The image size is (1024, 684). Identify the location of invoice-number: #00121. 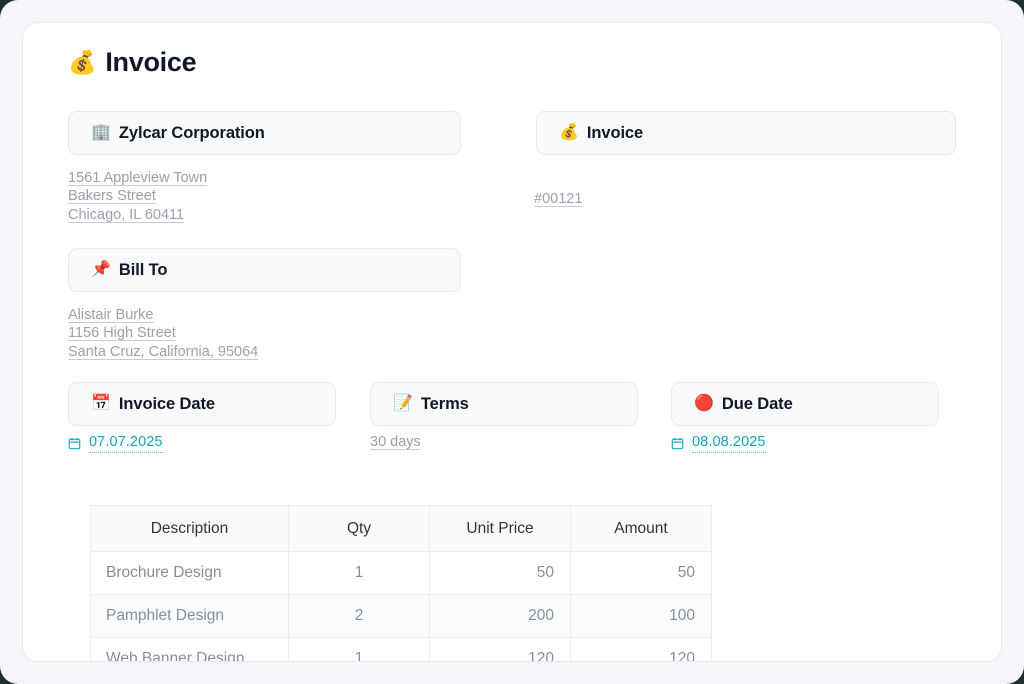
(558, 199).